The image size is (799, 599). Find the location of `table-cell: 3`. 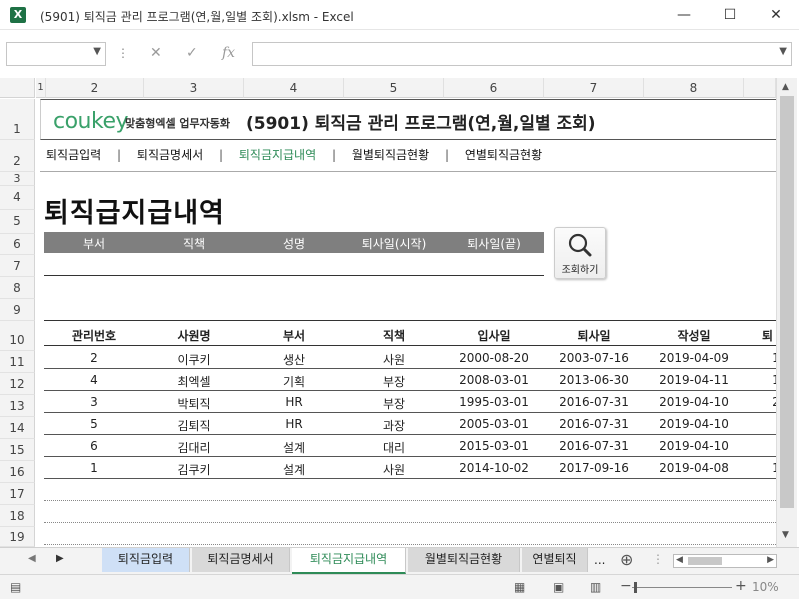

table-cell: 3 is located at coordinates (94, 402).